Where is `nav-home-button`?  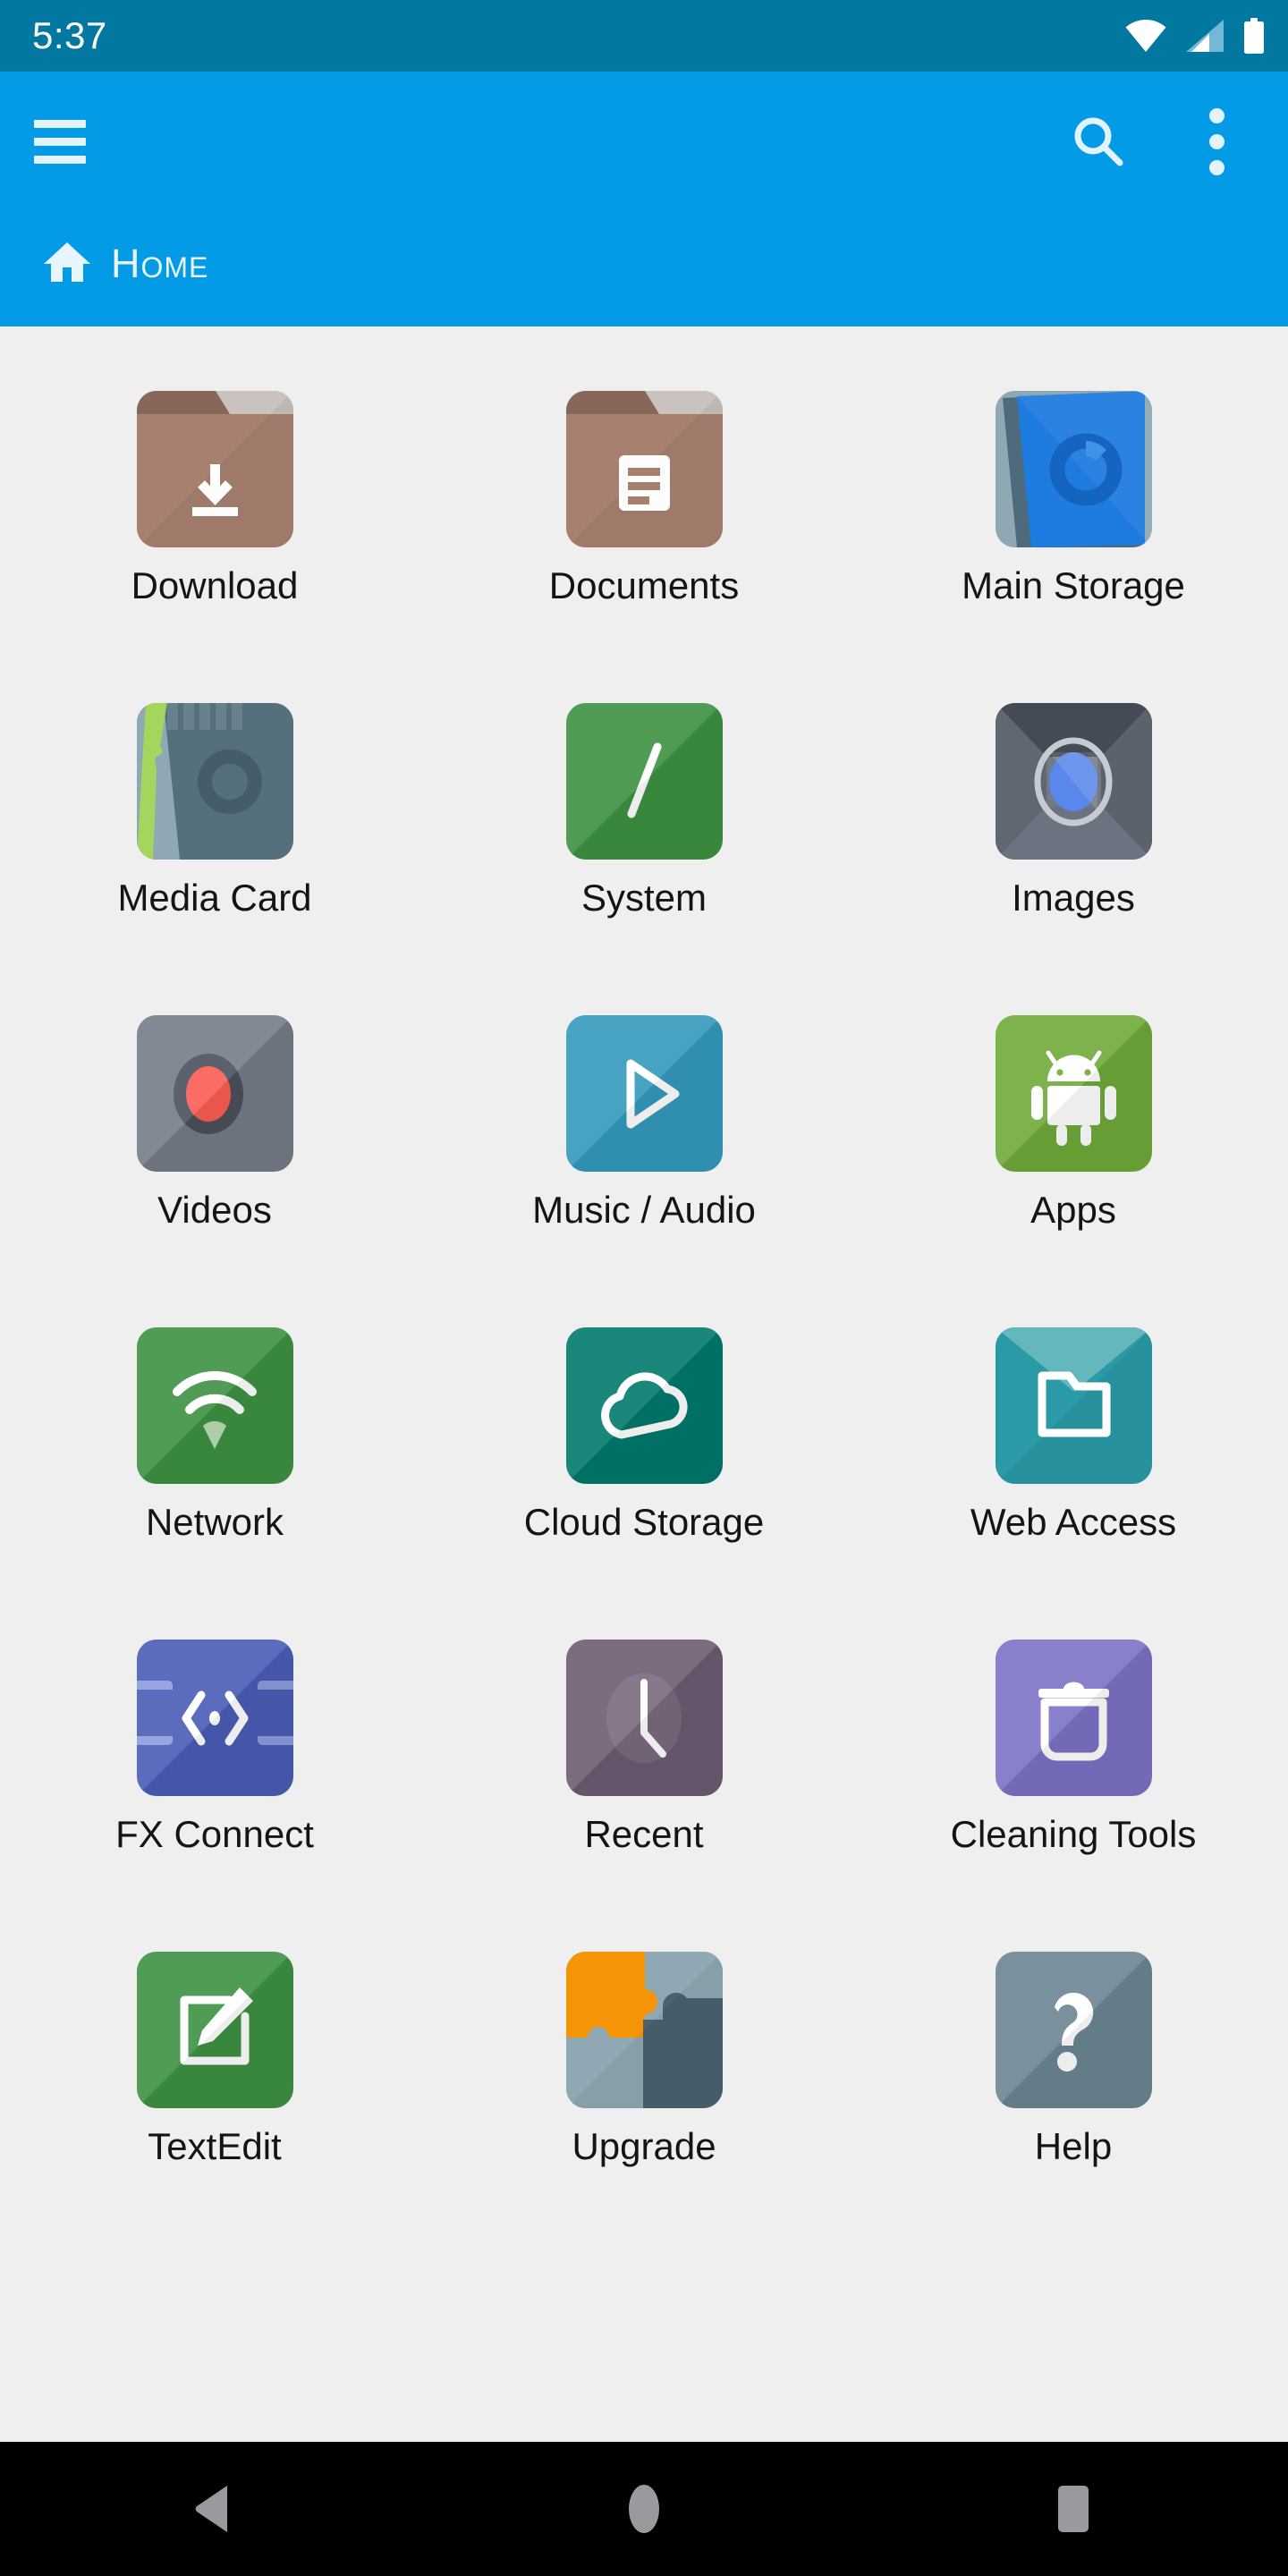 nav-home-button is located at coordinates (644, 2509).